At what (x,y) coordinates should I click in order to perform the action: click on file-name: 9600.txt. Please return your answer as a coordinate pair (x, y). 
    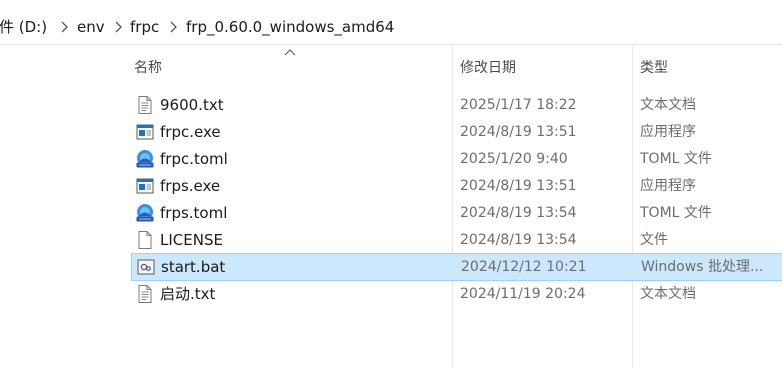
    Looking at the image, I should click on (192, 105).